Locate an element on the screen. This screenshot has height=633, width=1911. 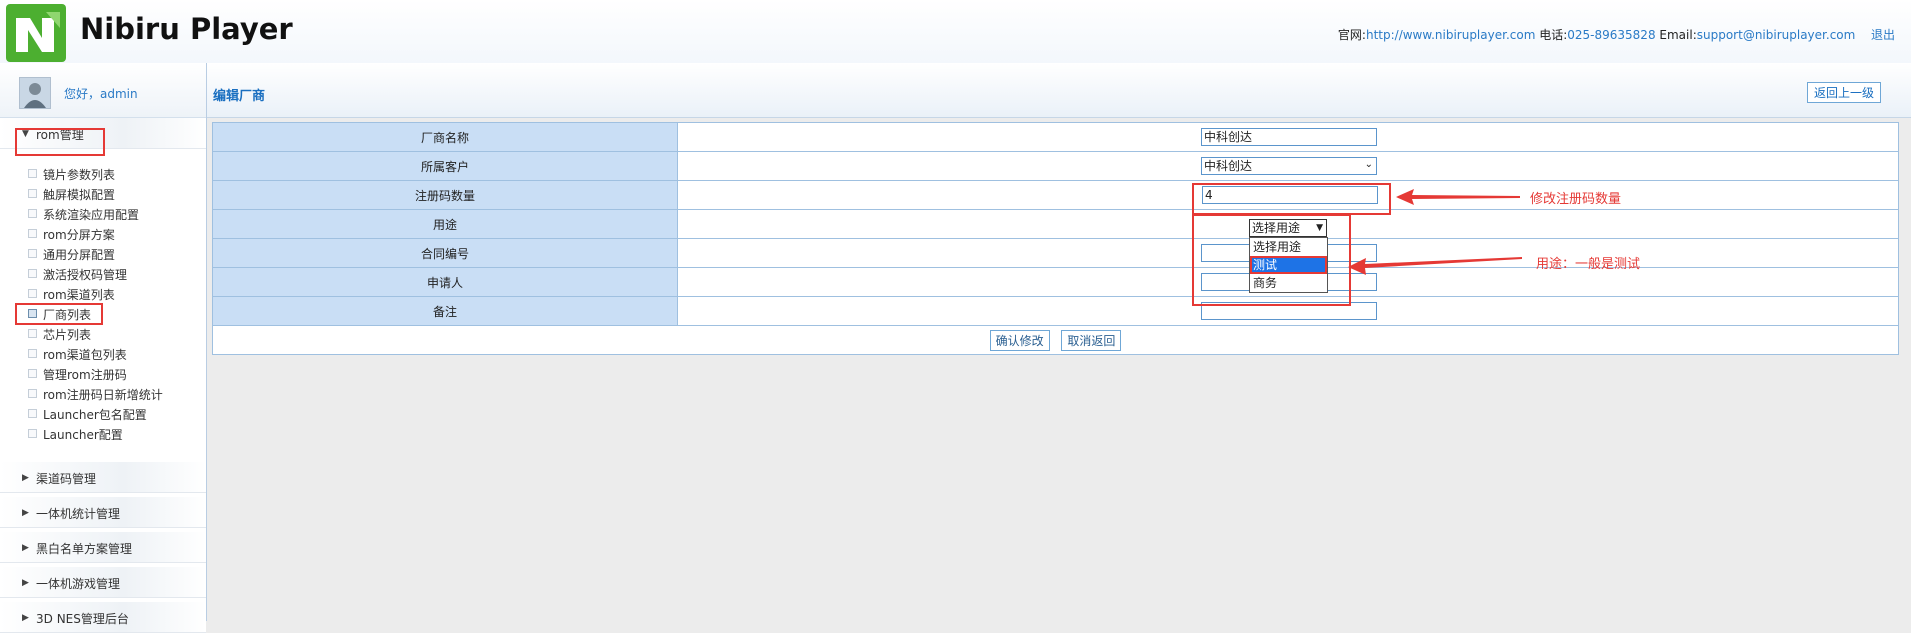
sidebar-item: 通用分屏配置 is located at coordinates (103, 253).